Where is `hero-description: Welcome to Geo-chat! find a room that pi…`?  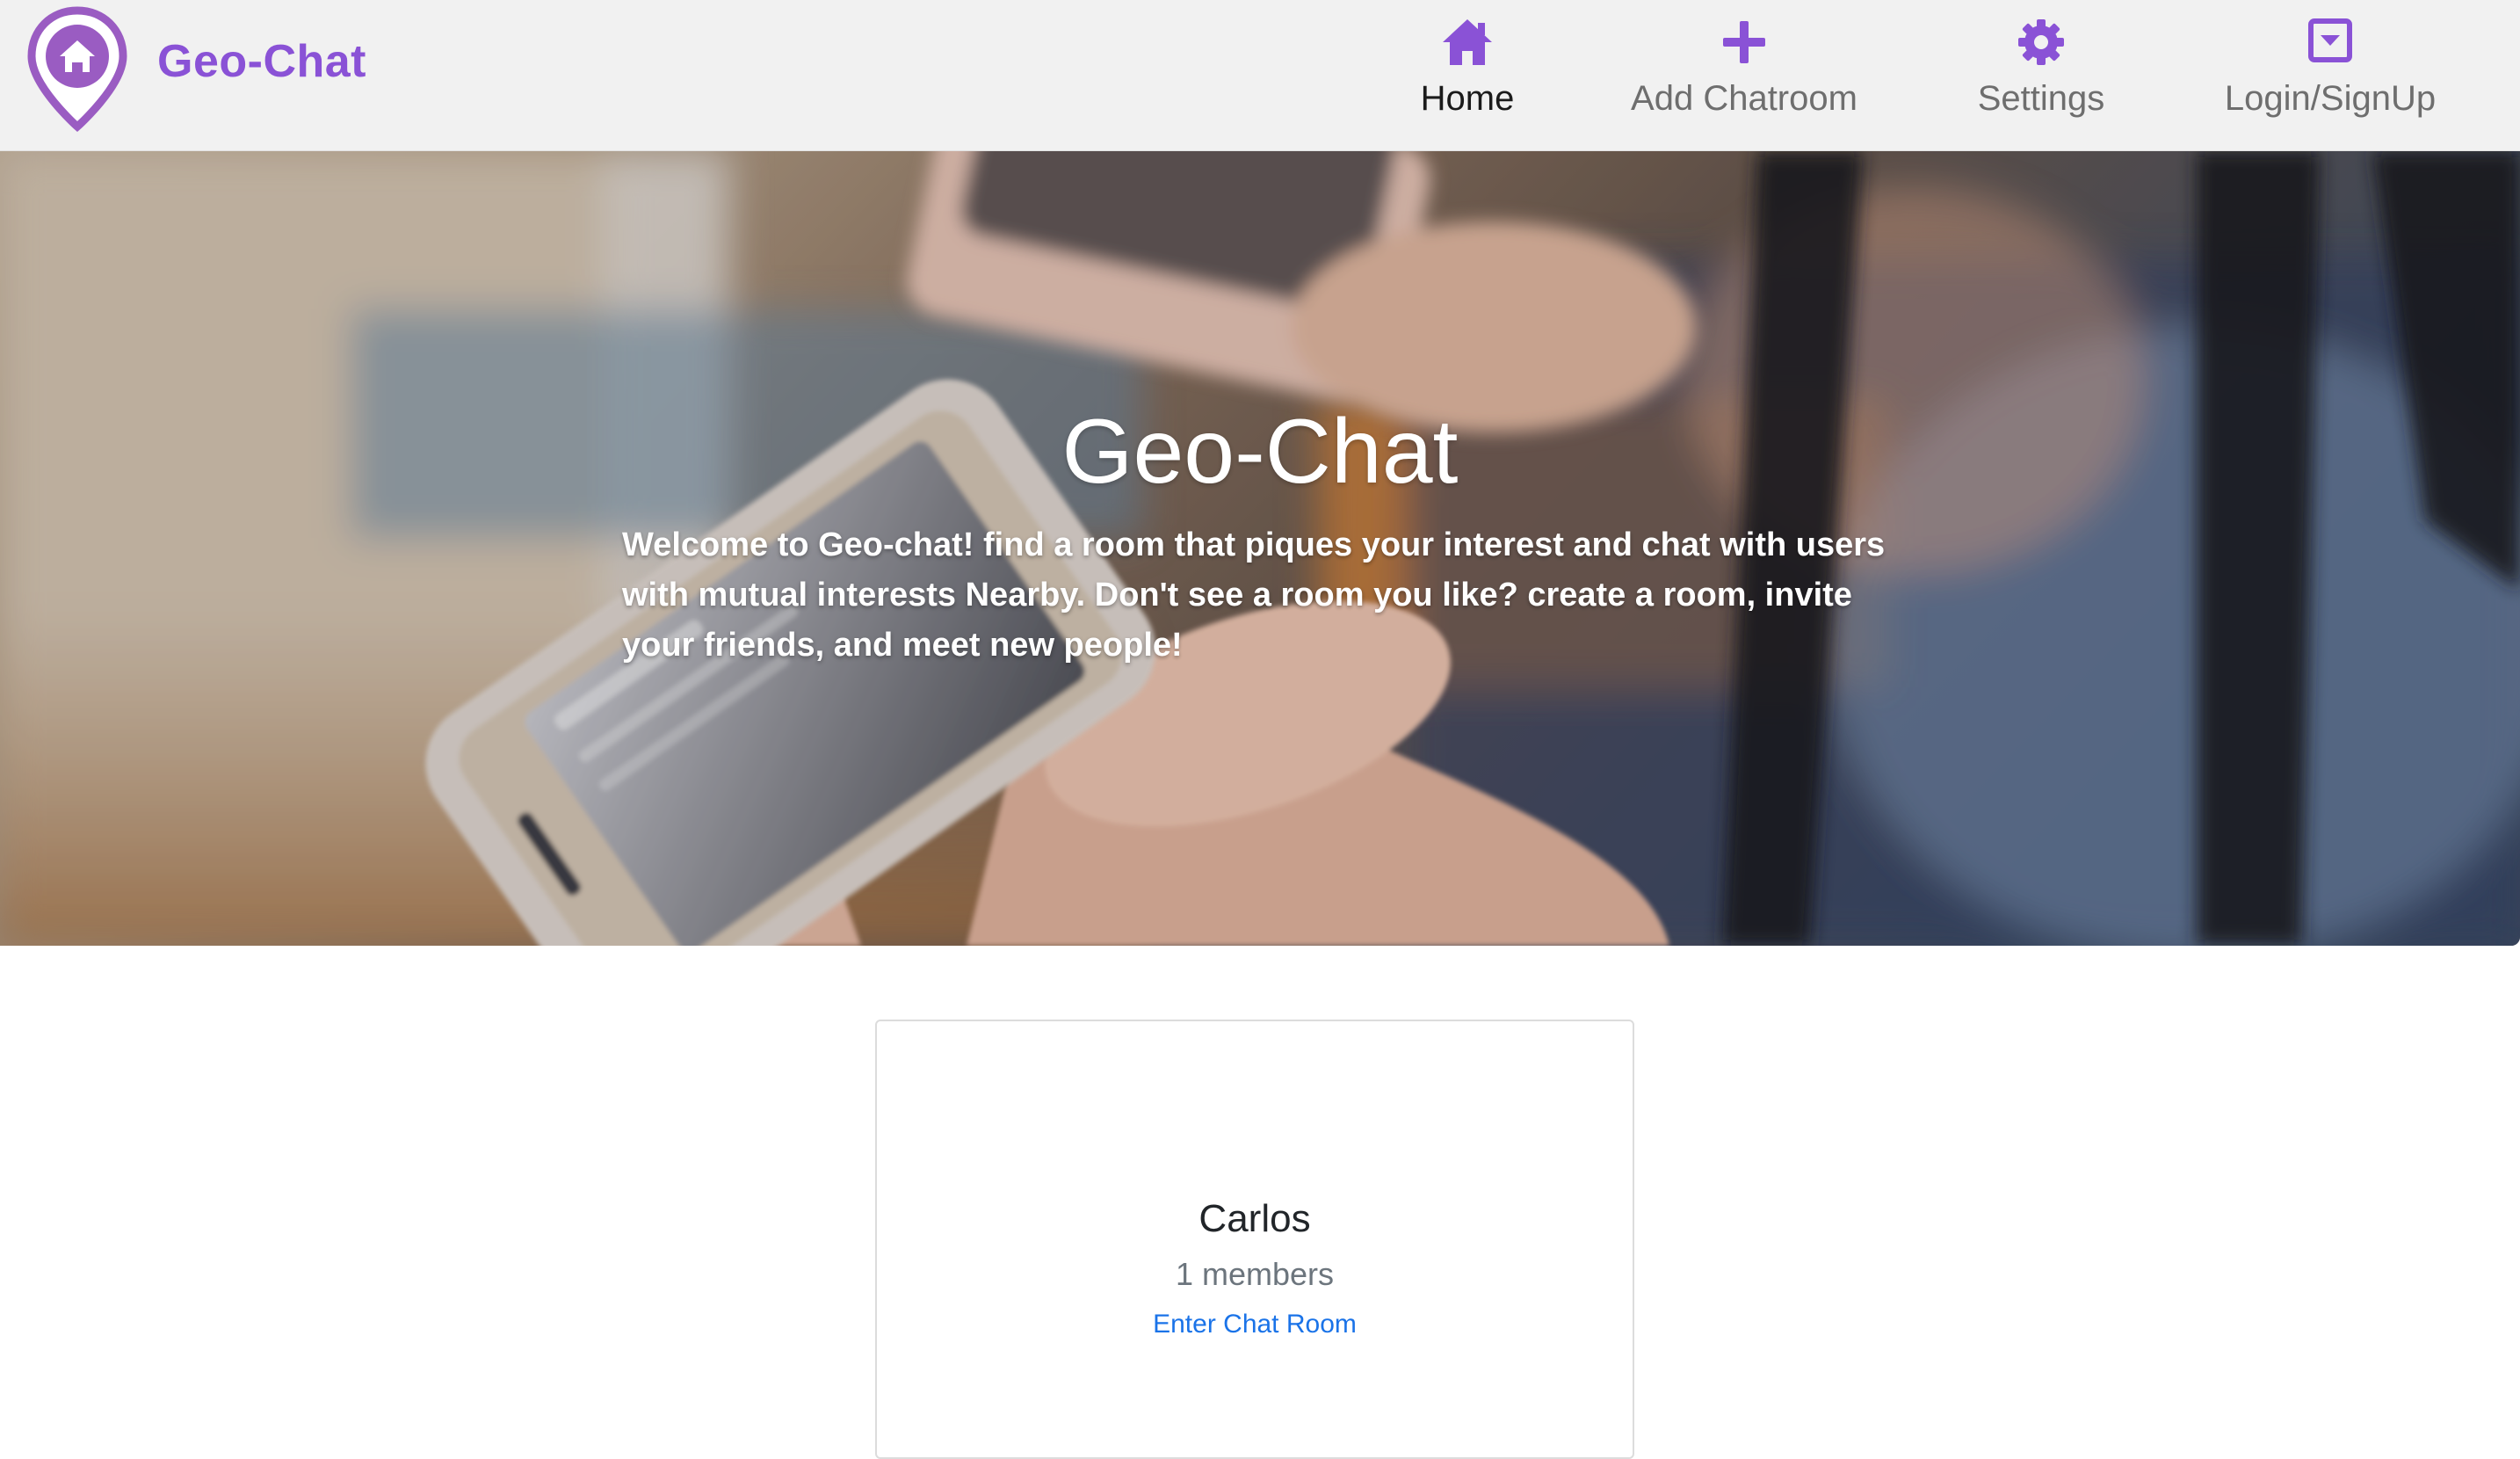
hero-description: Welcome to Geo-chat! find a room that pi… is located at coordinates (1254, 595).